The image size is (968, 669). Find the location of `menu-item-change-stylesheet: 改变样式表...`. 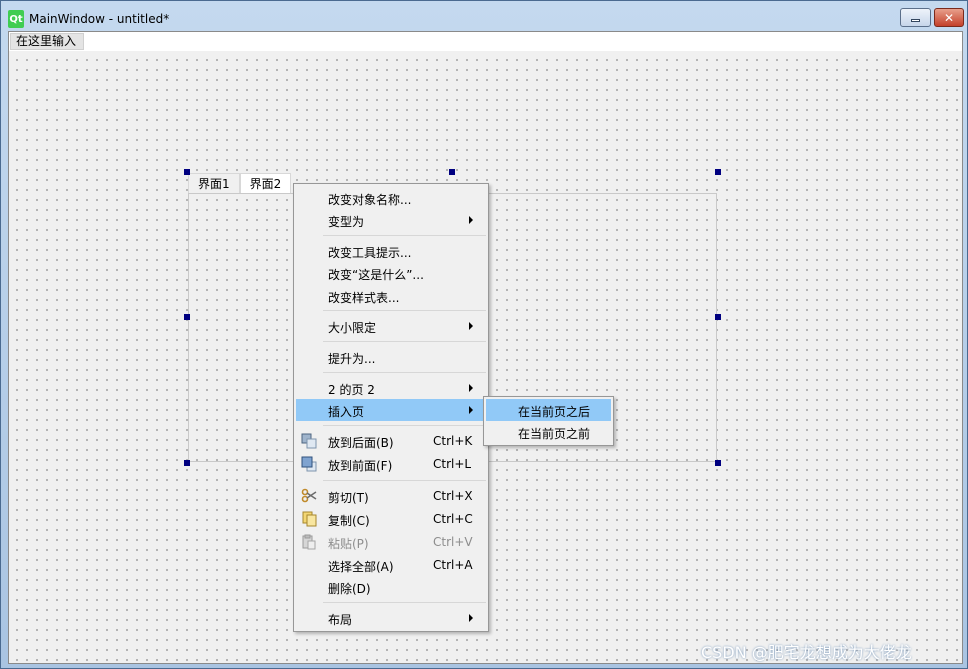

menu-item-change-stylesheet: 改变样式表... is located at coordinates (391, 296).